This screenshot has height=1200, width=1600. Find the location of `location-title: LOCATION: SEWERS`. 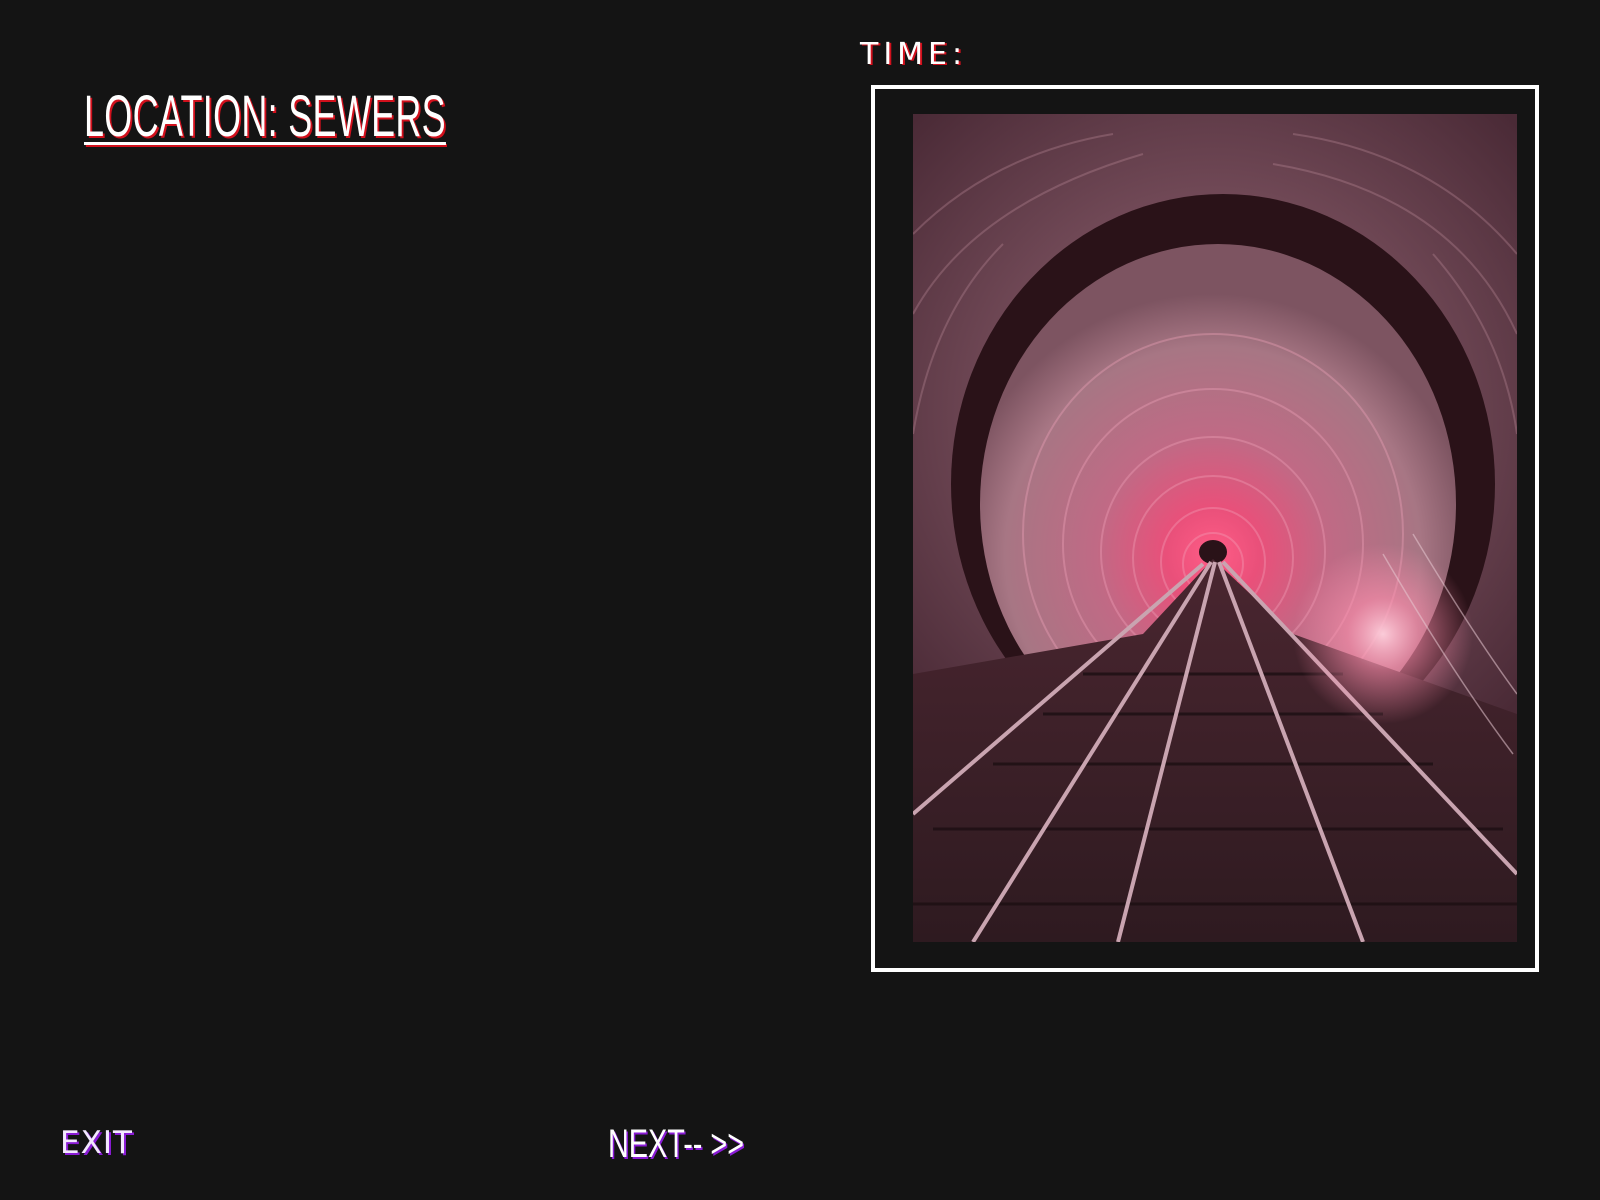

location-title: LOCATION: SEWERS is located at coordinates (265, 116).